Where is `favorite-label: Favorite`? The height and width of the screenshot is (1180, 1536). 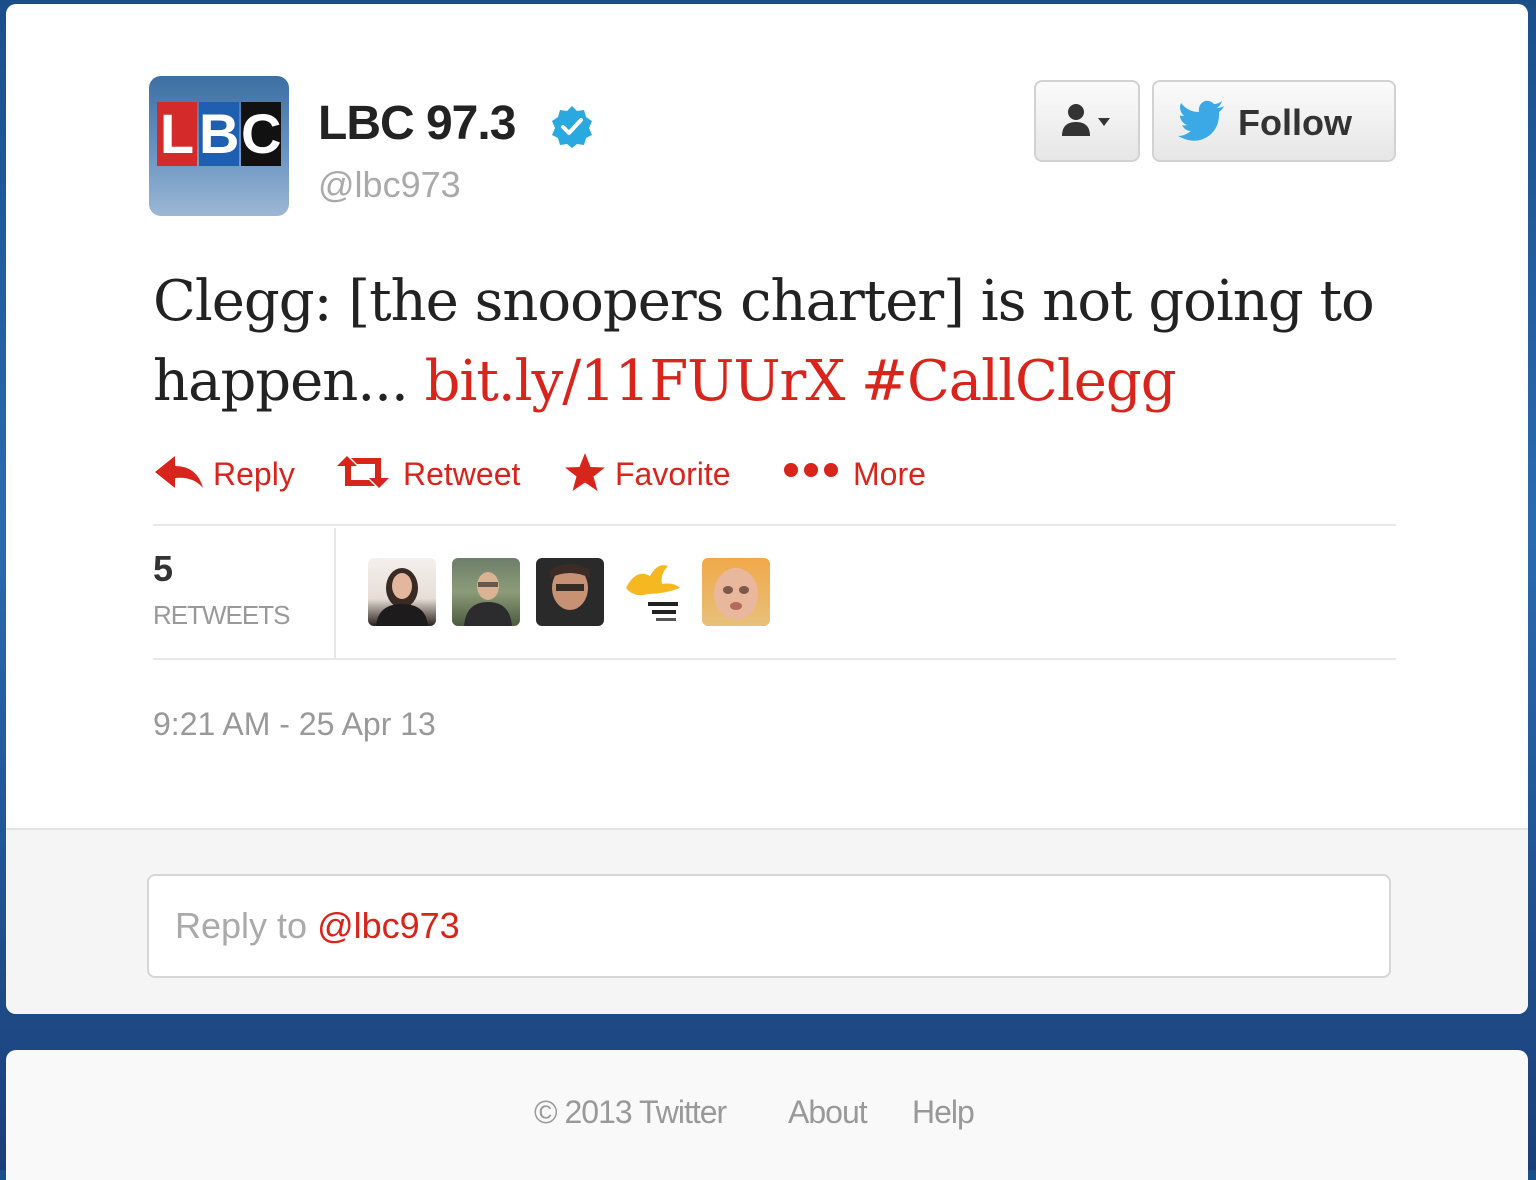
favorite-label: Favorite is located at coordinates (673, 474).